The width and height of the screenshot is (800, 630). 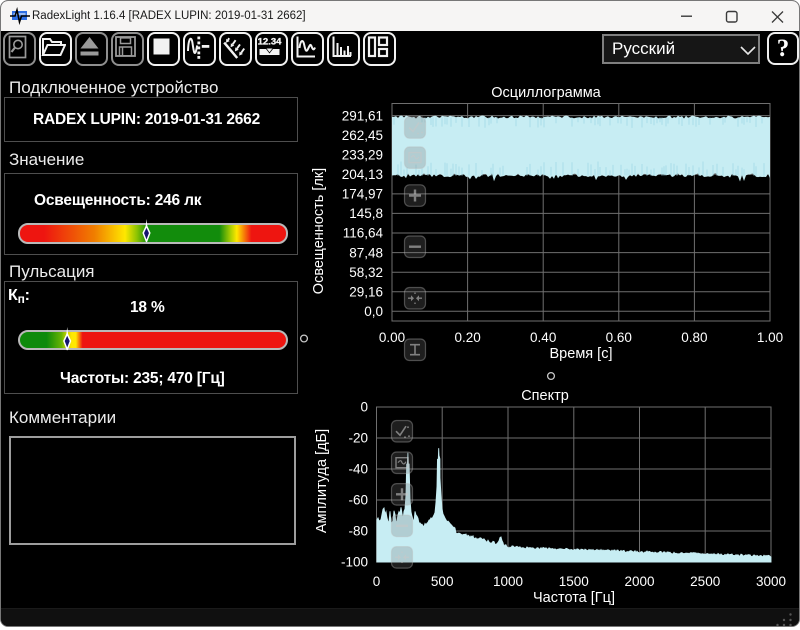 I want to click on svg-text: 233,29, so click(x=362, y=154).